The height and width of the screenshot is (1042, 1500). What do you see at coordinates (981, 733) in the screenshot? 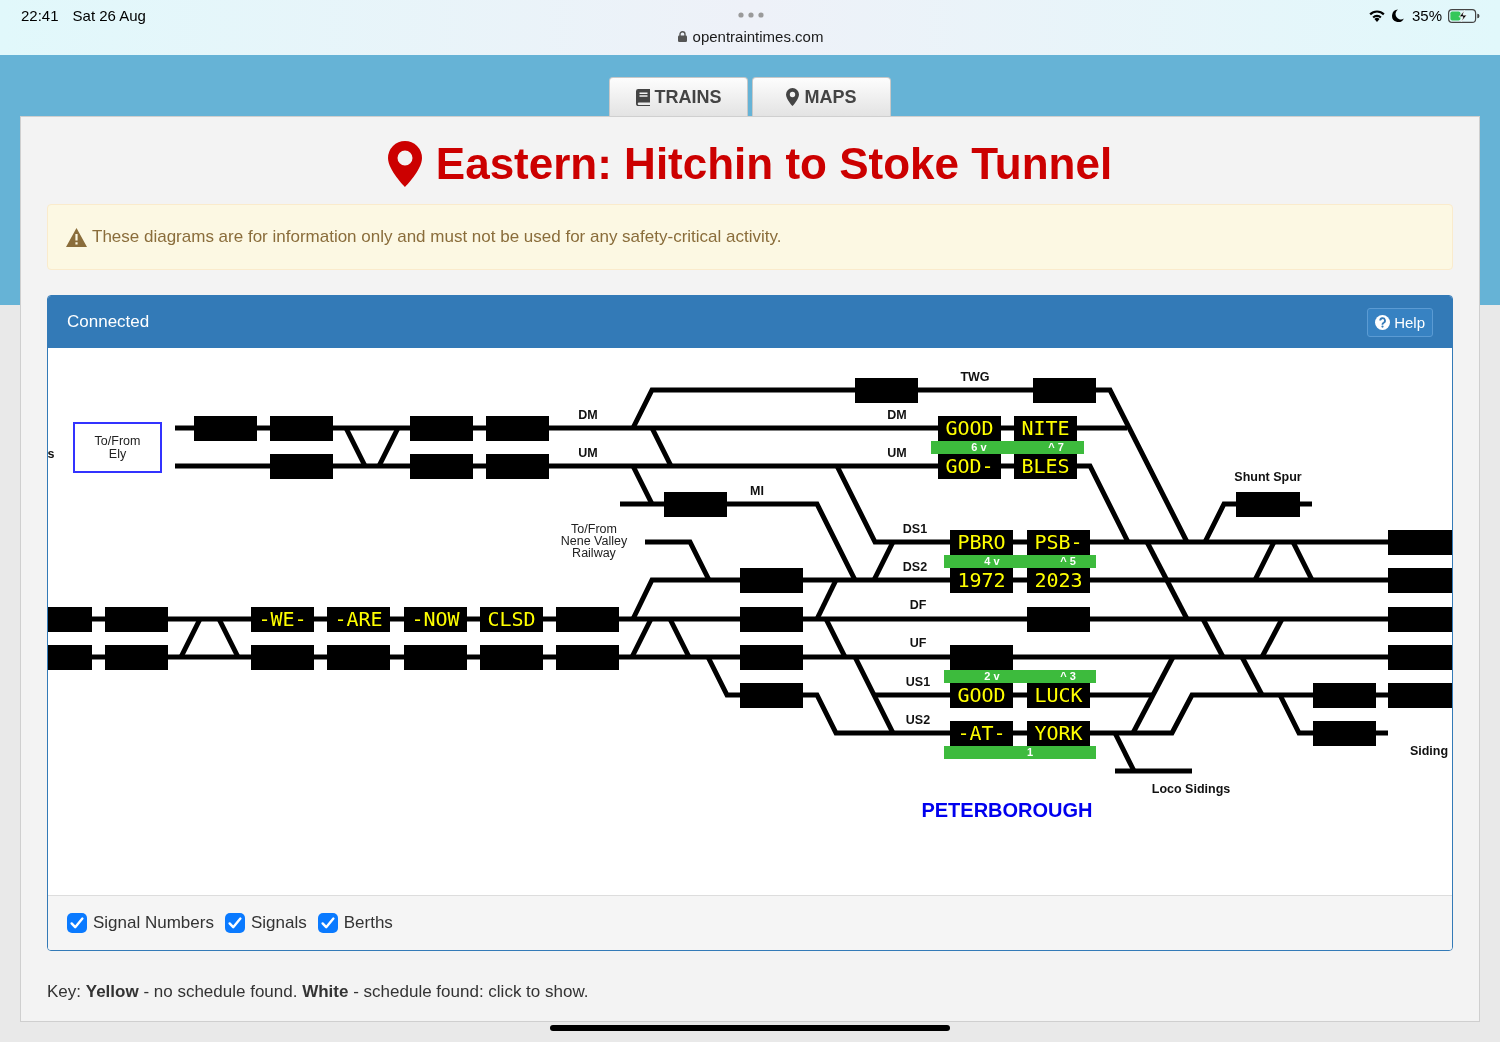
I see `berth: -AT-` at bounding box center [981, 733].